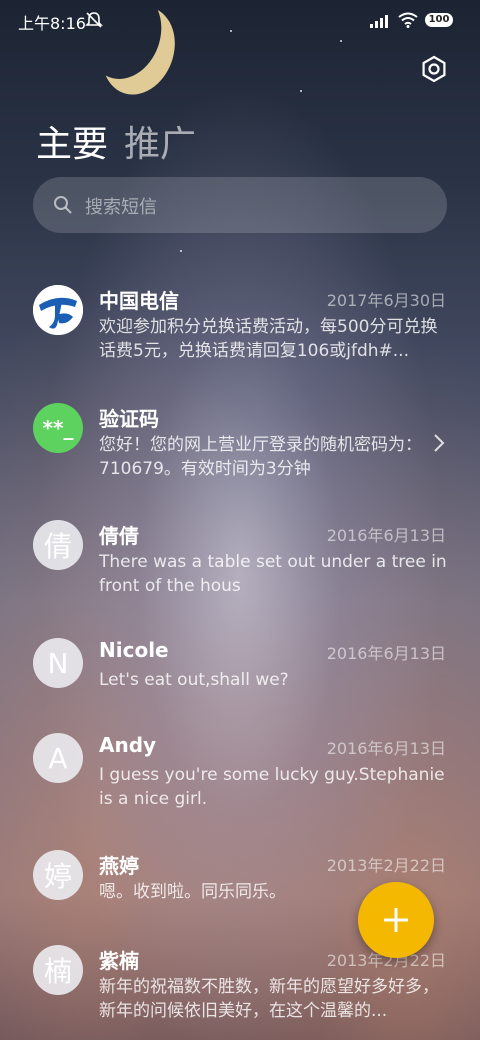 Image resolution: width=480 pixels, height=1040 pixels. Describe the element at coordinates (194, 680) in the screenshot. I see `message-preview: Let's eat out,shall we?` at that location.